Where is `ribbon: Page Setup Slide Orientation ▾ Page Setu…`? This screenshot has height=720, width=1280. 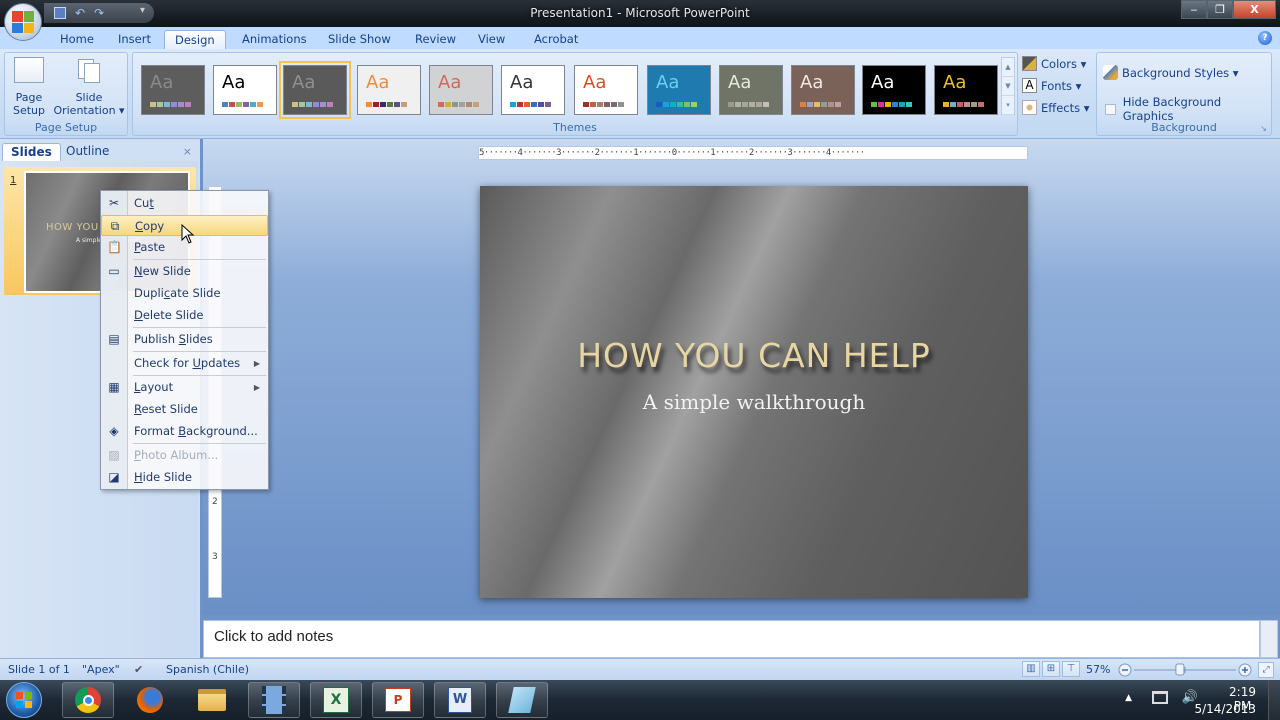
ribbon: Page Setup Slide Orientation ▾ Page Setu… is located at coordinates (640, 94).